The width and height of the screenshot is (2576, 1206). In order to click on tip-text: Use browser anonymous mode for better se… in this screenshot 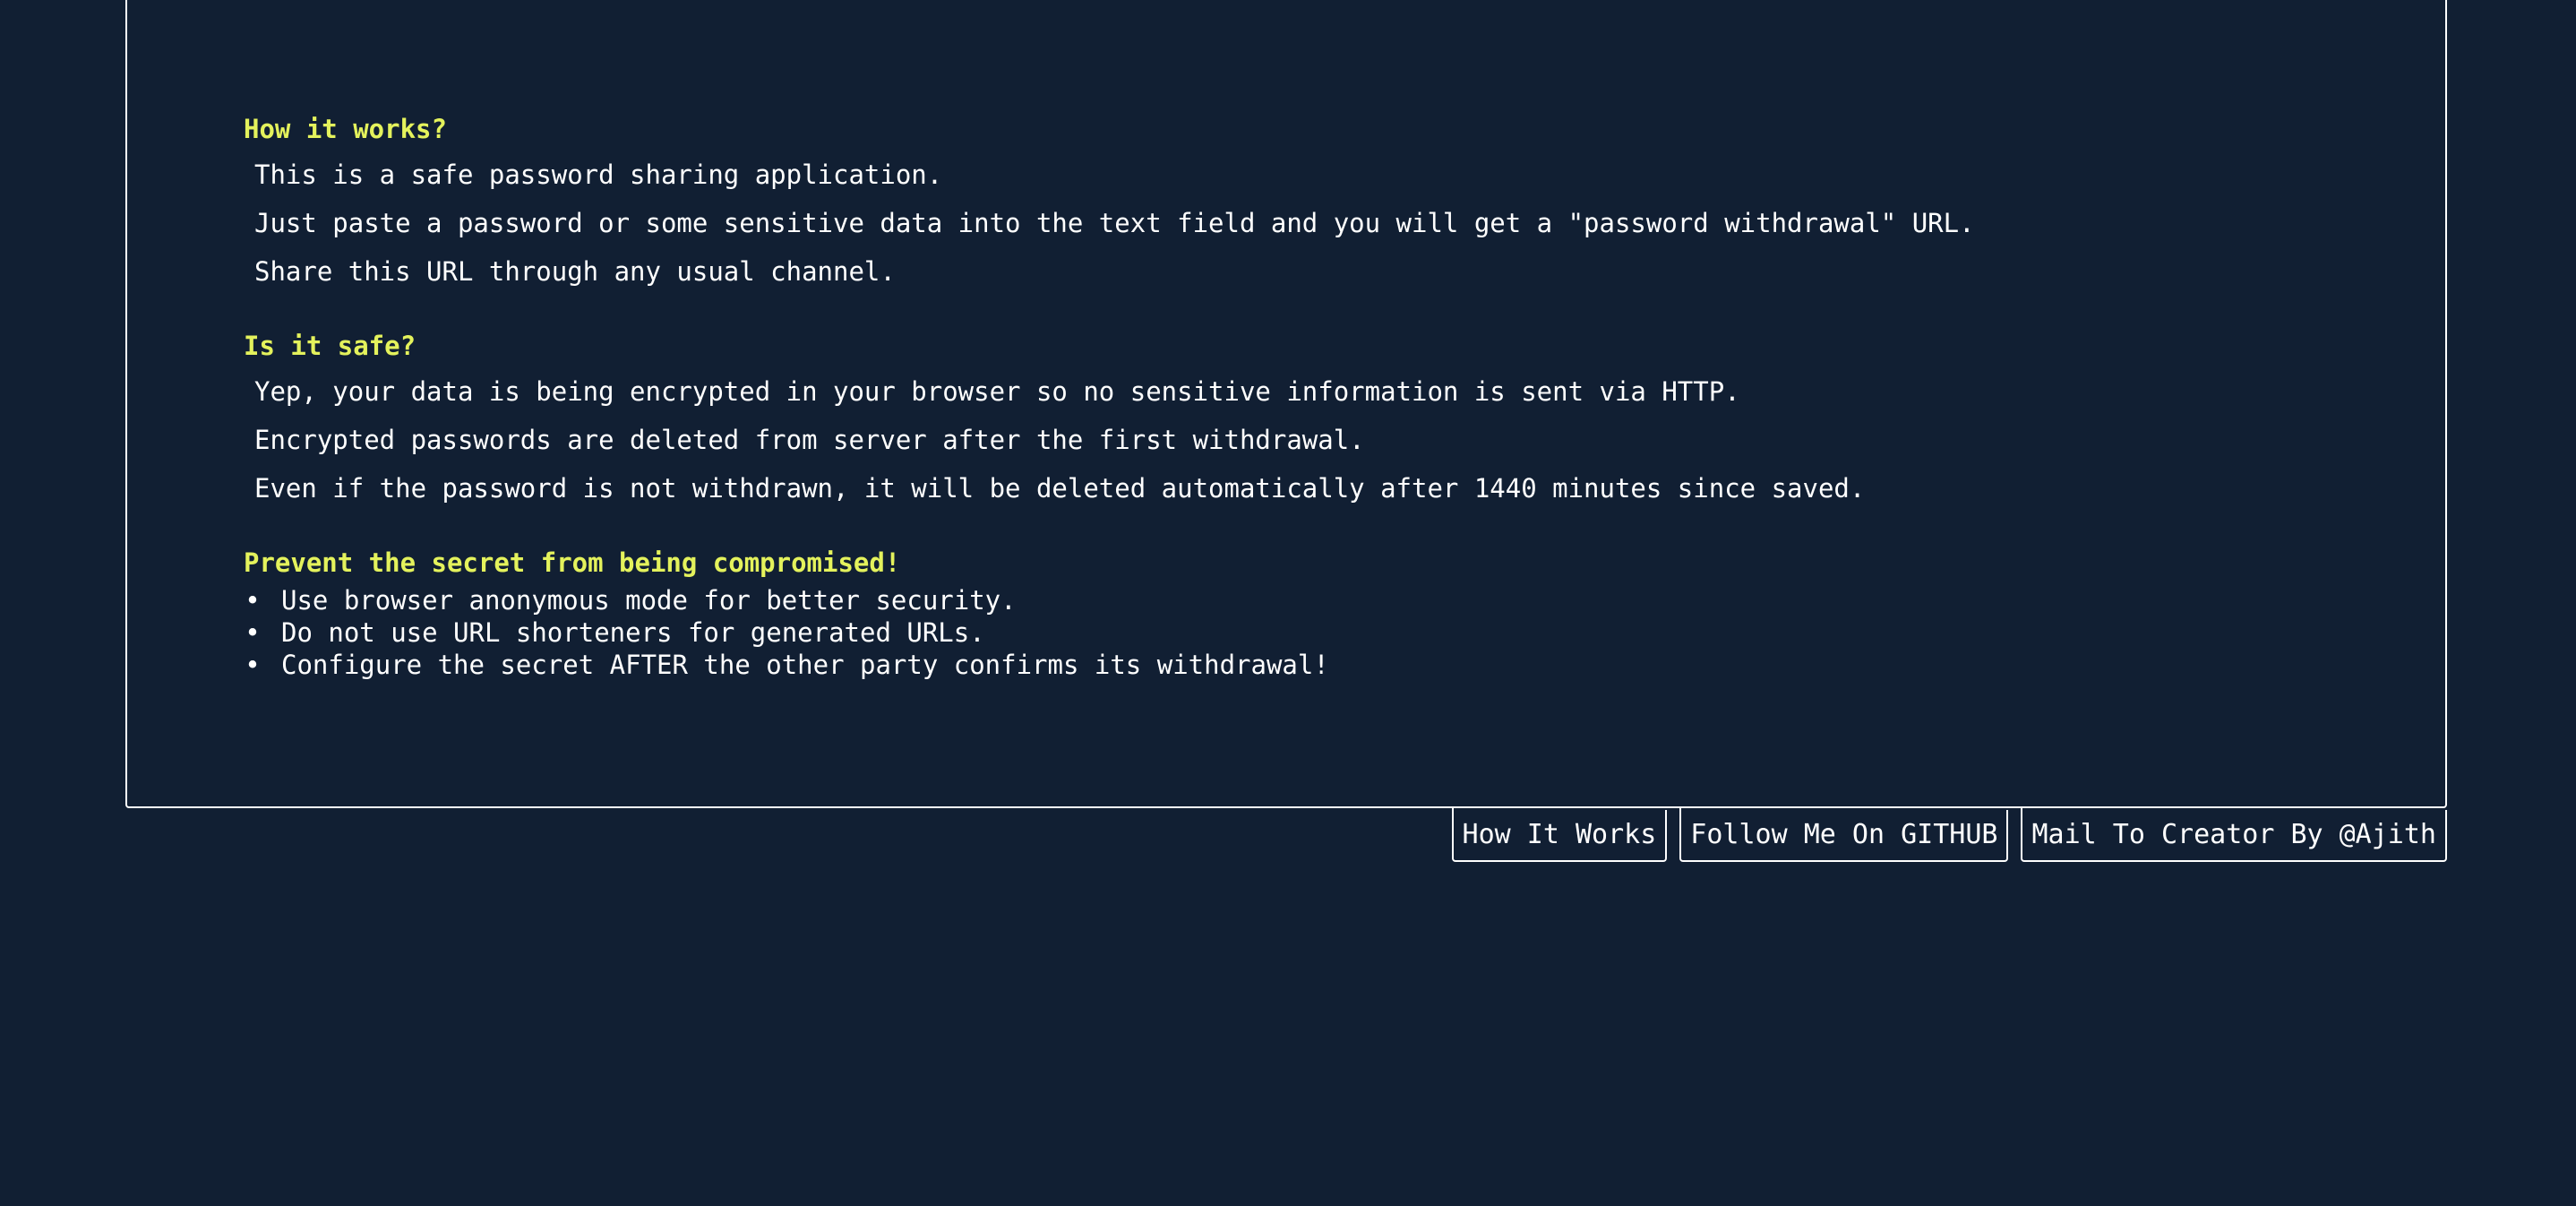, I will do `click(649, 600)`.